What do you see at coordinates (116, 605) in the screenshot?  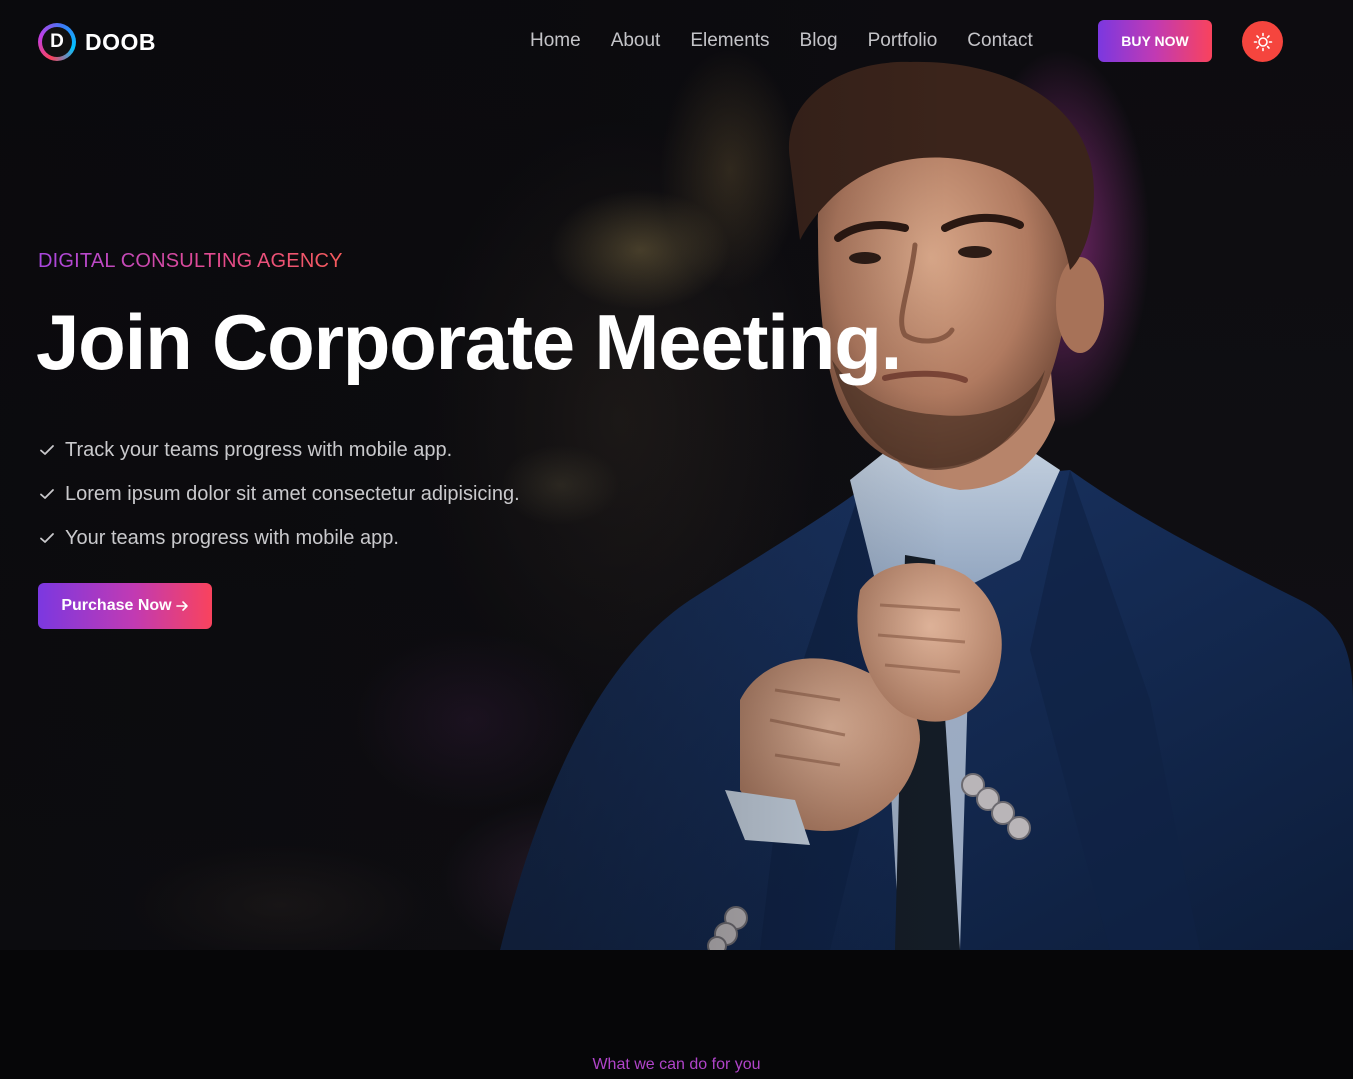 I see `purchase-now-label: Purchase Now` at bounding box center [116, 605].